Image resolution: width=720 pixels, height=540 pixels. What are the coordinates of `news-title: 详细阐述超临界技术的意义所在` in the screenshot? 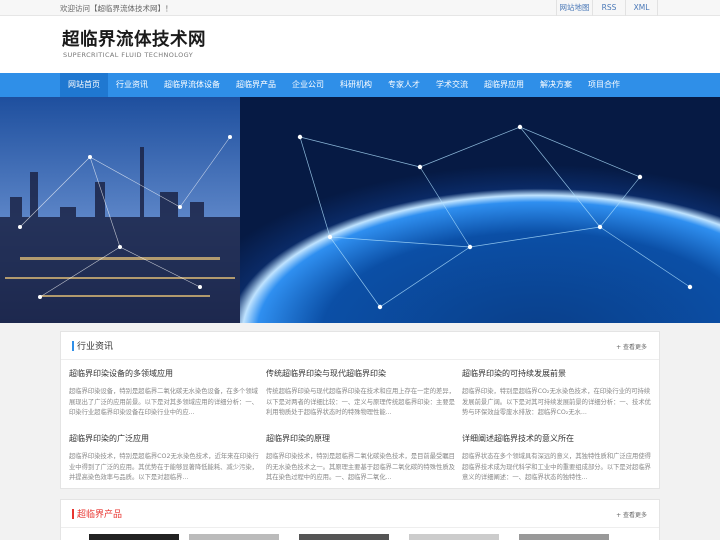 It's located at (557, 438).